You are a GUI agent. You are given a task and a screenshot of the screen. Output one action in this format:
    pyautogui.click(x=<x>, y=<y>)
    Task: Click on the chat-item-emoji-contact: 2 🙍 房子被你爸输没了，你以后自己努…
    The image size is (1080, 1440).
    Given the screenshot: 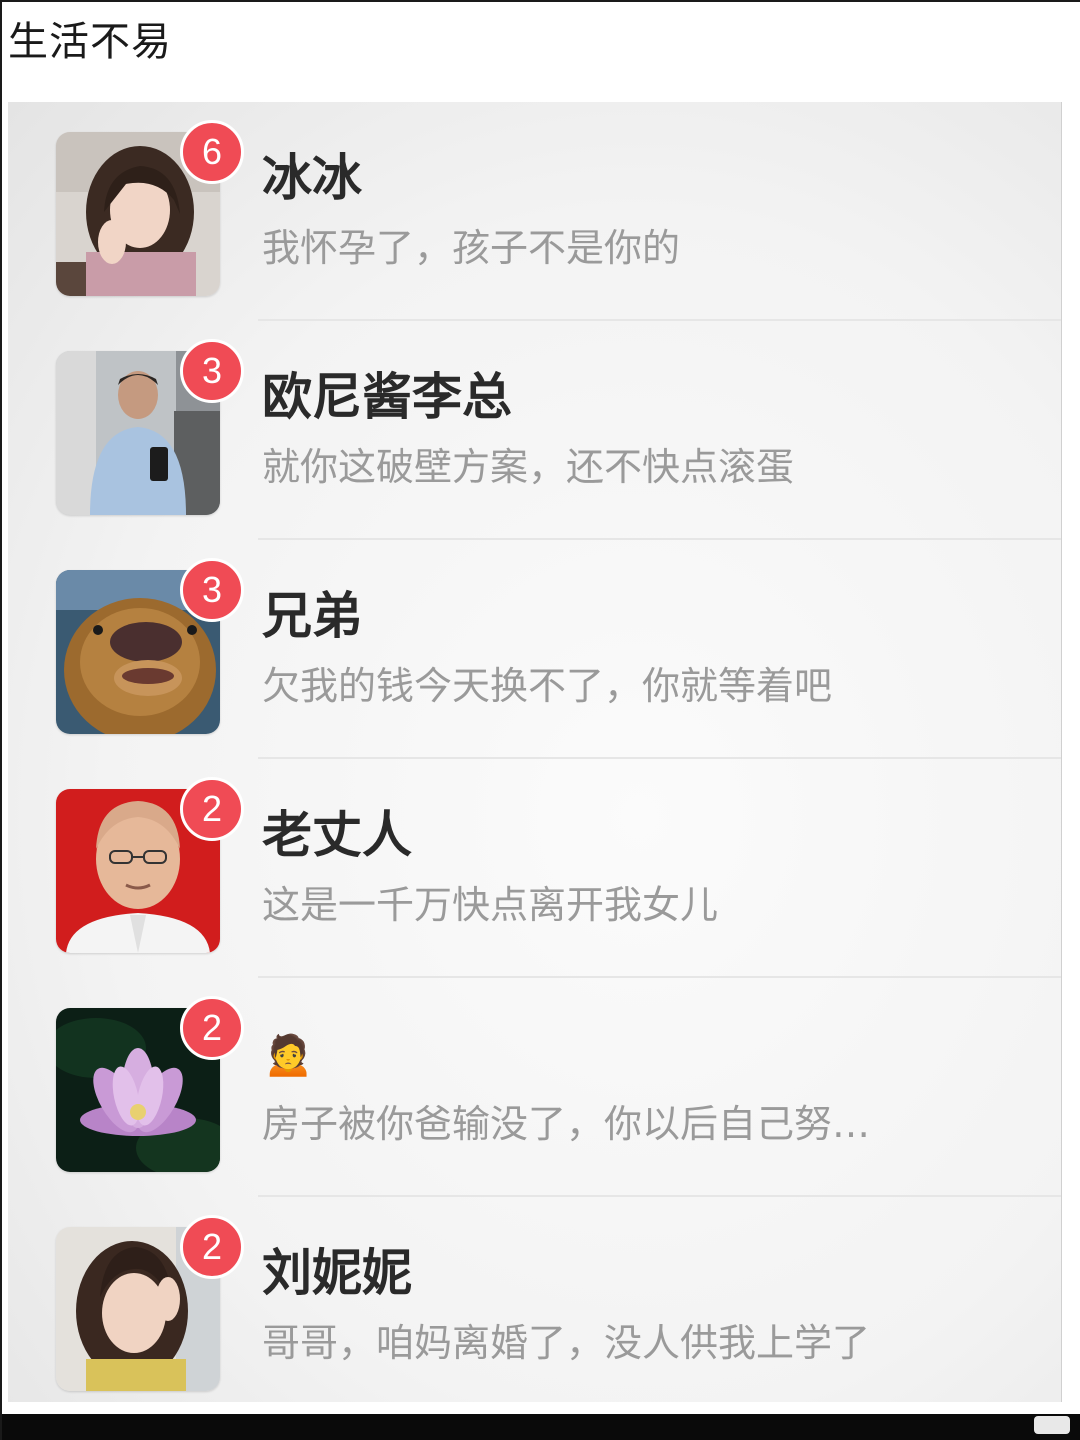 What is the action you would take?
    pyautogui.click(x=534, y=1087)
    